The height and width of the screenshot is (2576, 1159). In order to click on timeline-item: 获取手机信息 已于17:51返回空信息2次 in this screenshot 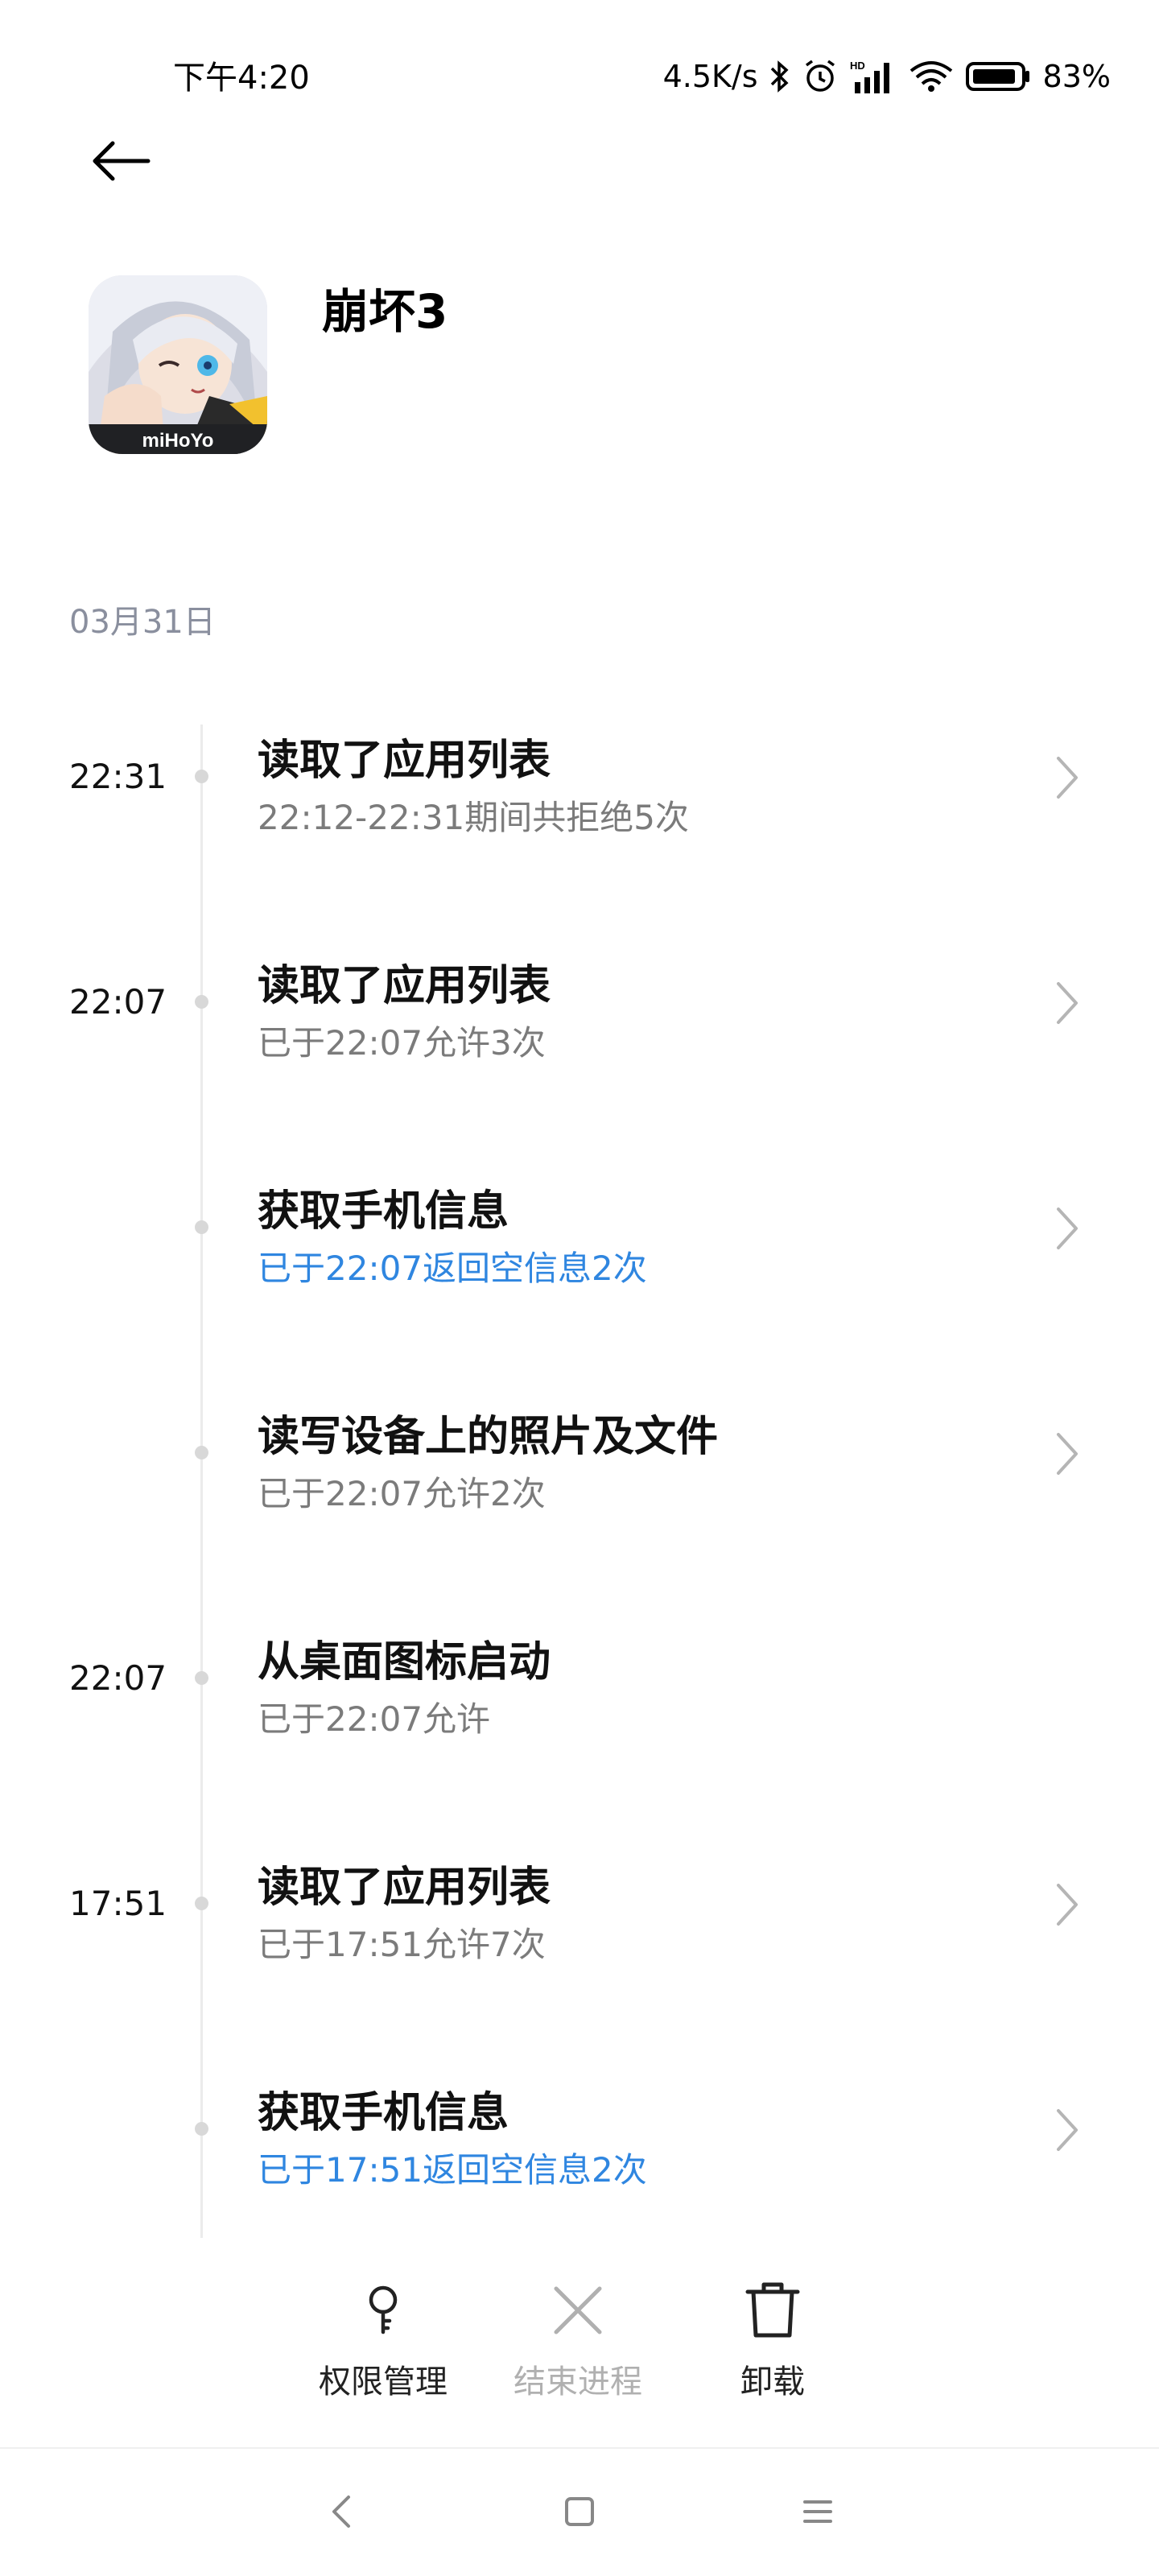, I will do `click(579, 2173)`.